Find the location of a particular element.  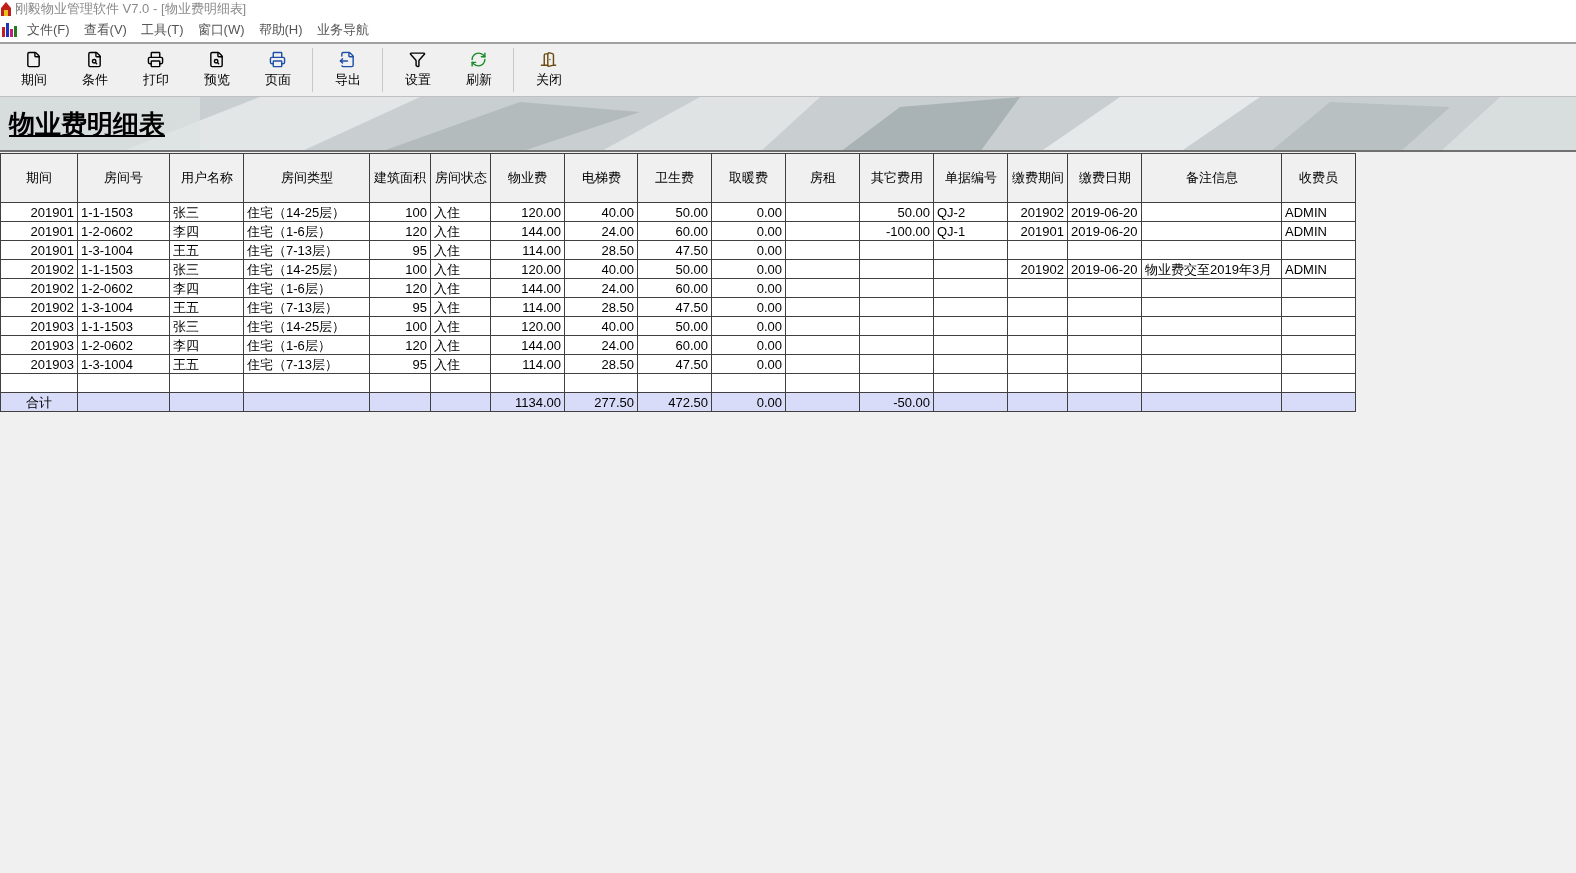

document-icon is located at coordinates (33, 59).